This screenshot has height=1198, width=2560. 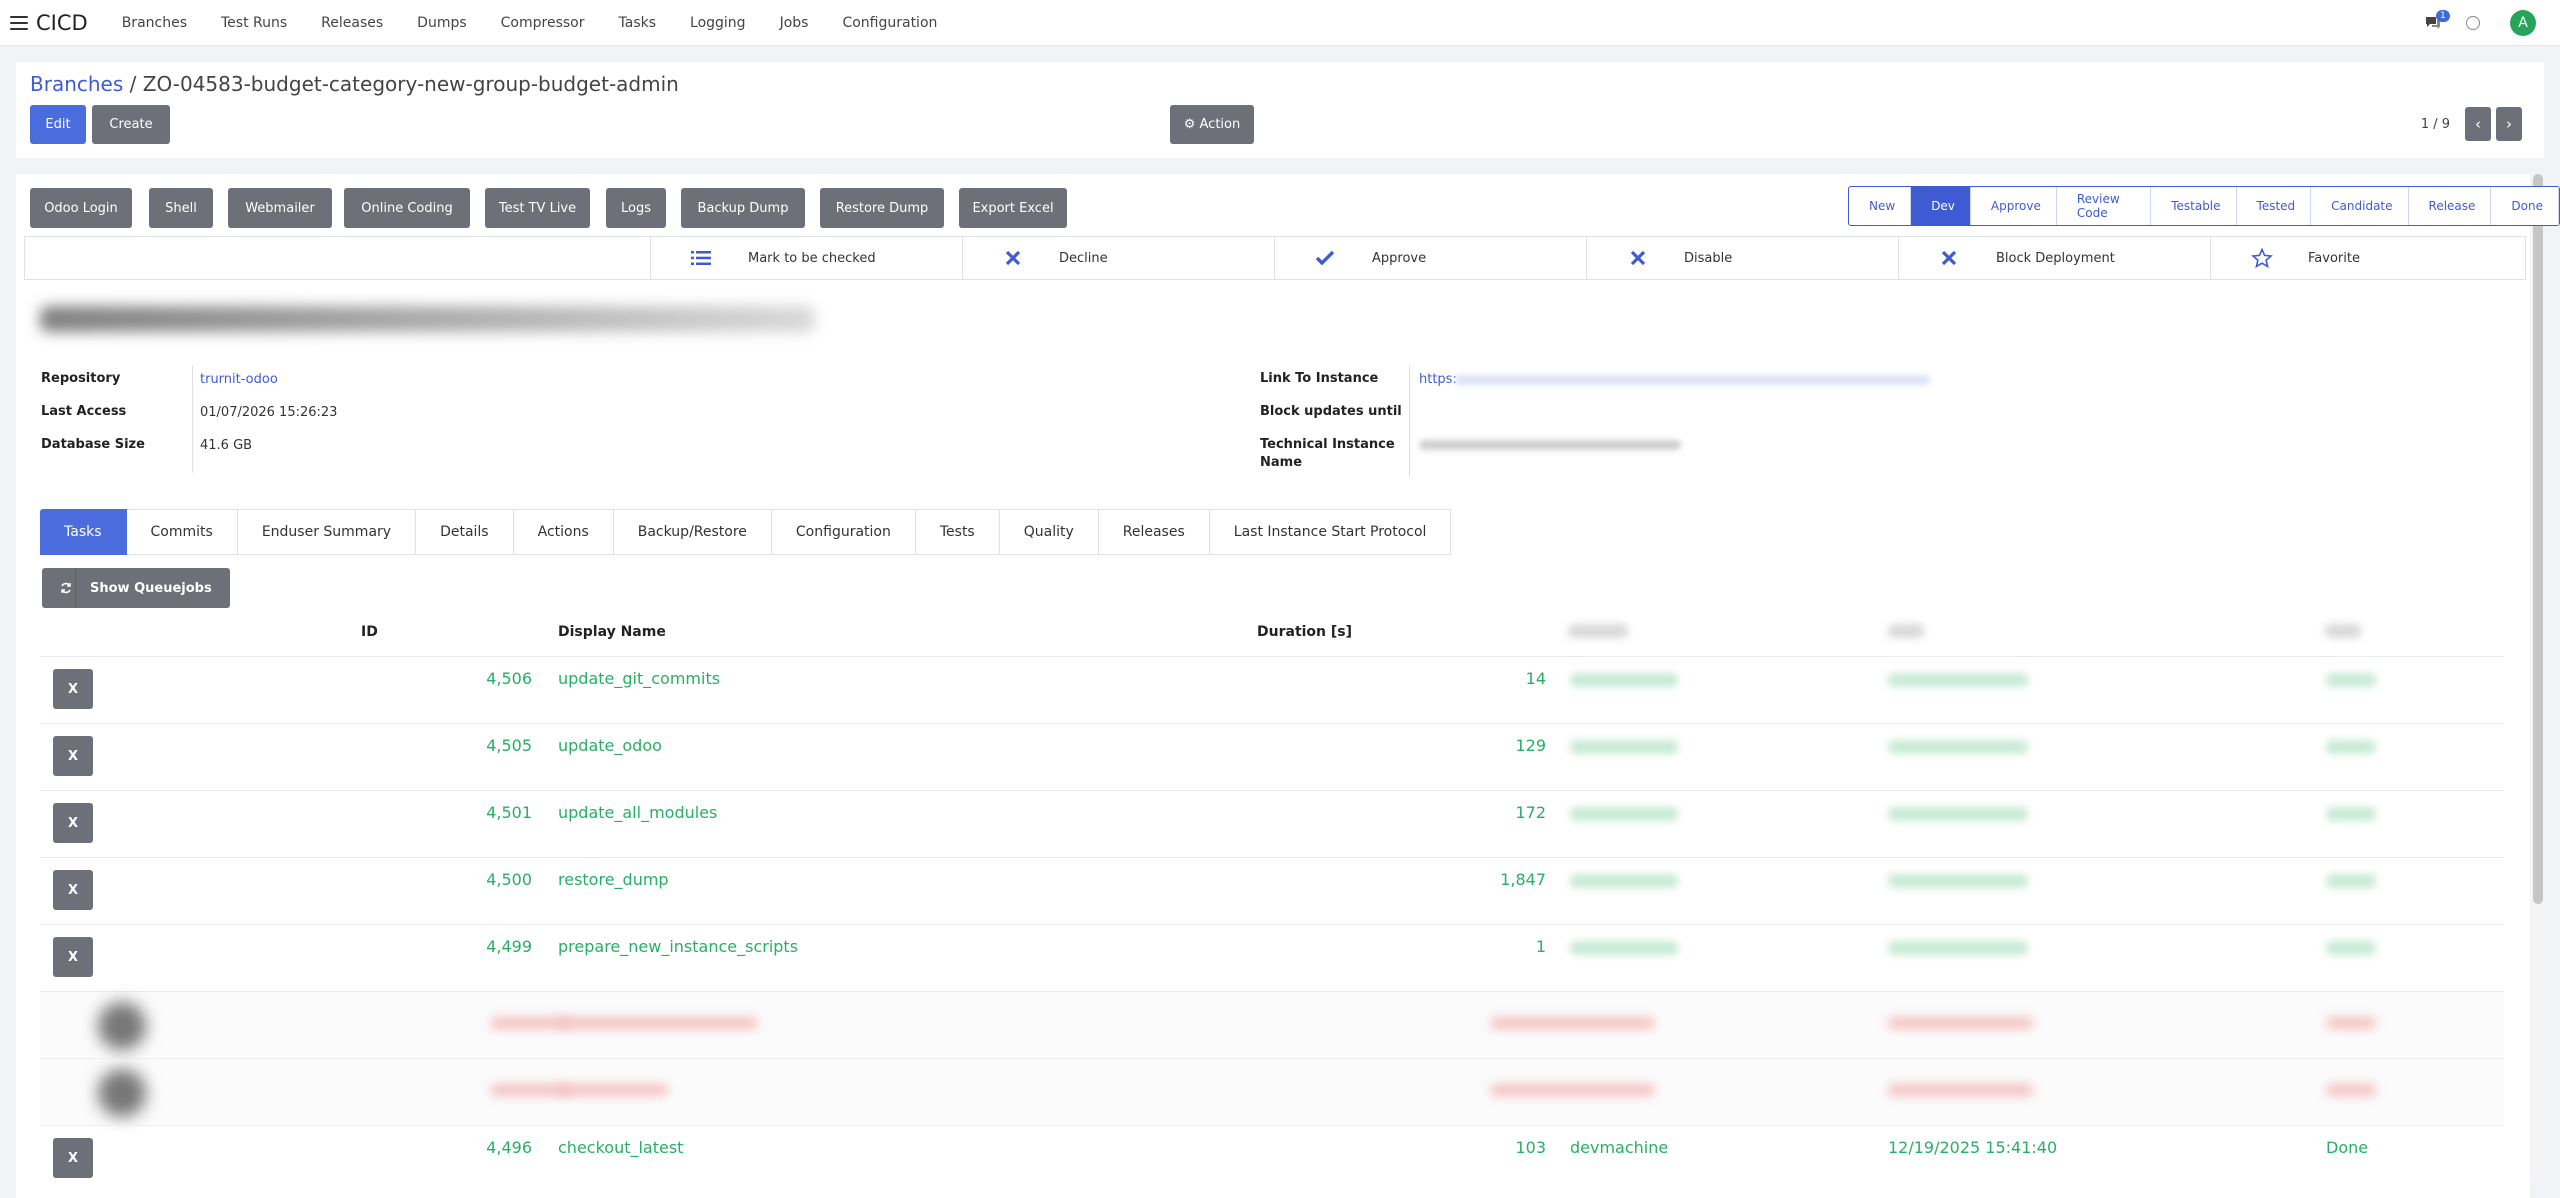 What do you see at coordinates (2525, 206) in the screenshot?
I see `stage-done: Done` at bounding box center [2525, 206].